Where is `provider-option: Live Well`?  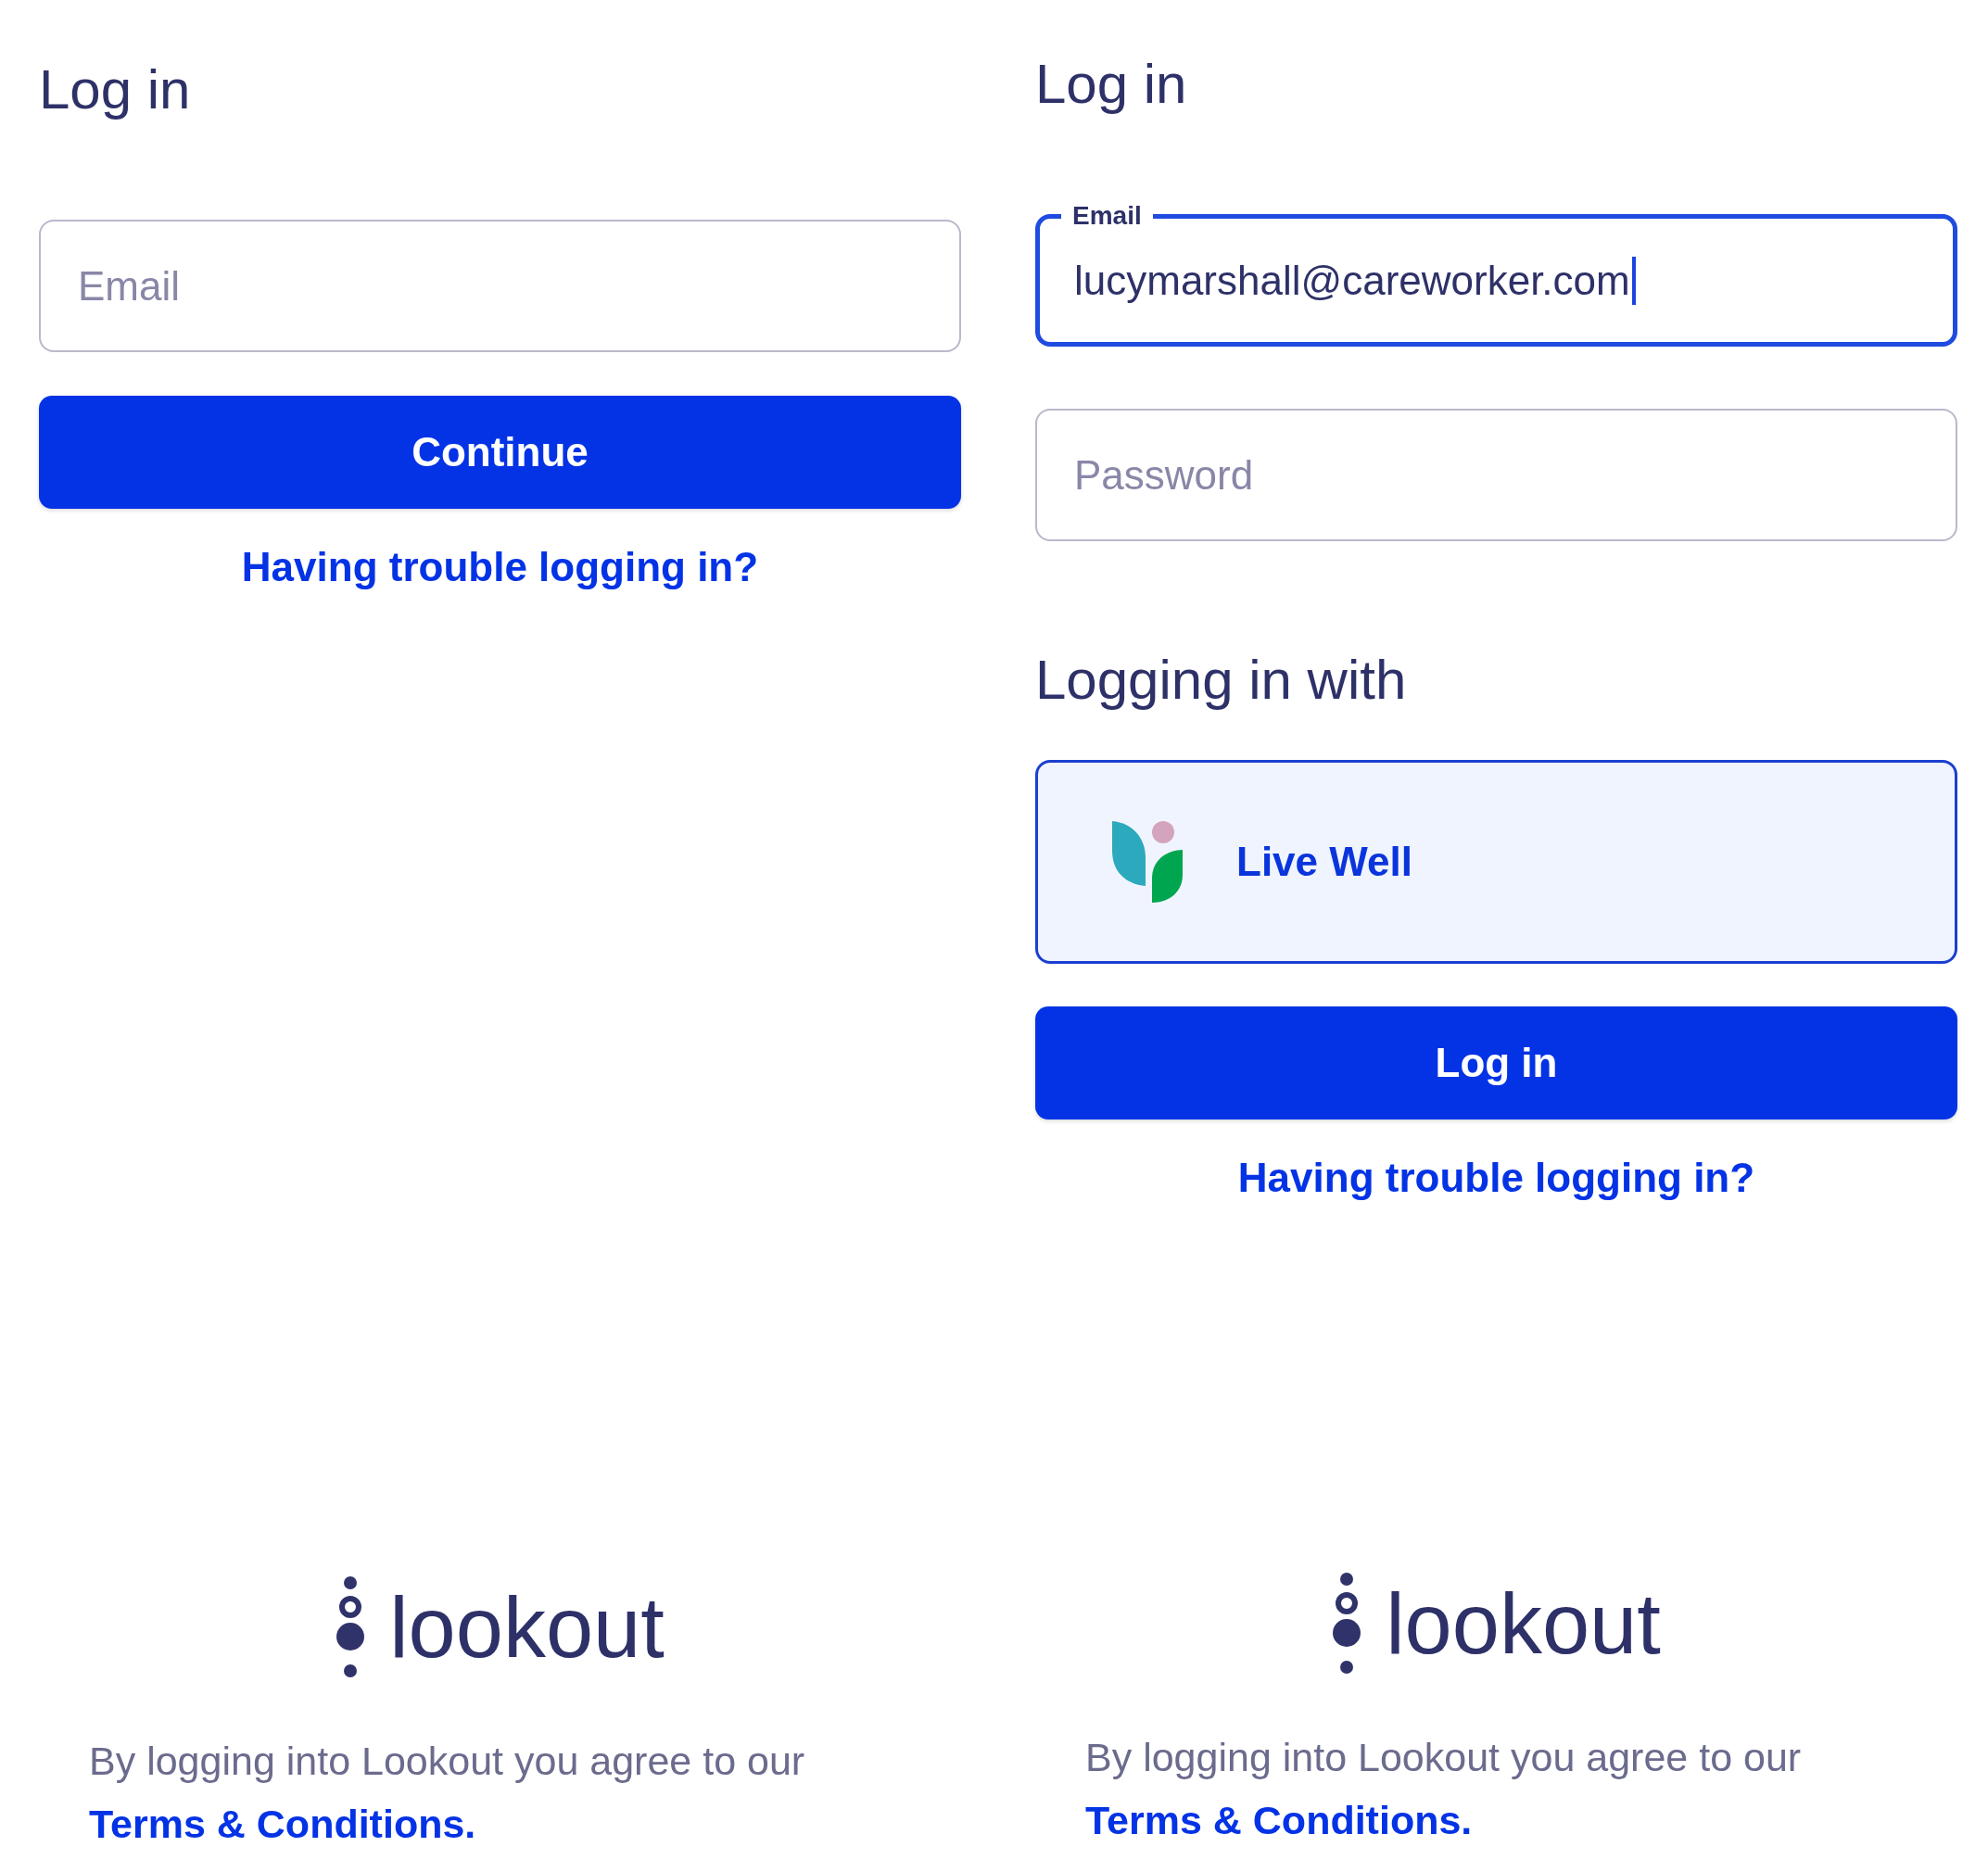
provider-option: Live Well is located at coordinates (1496, 862).